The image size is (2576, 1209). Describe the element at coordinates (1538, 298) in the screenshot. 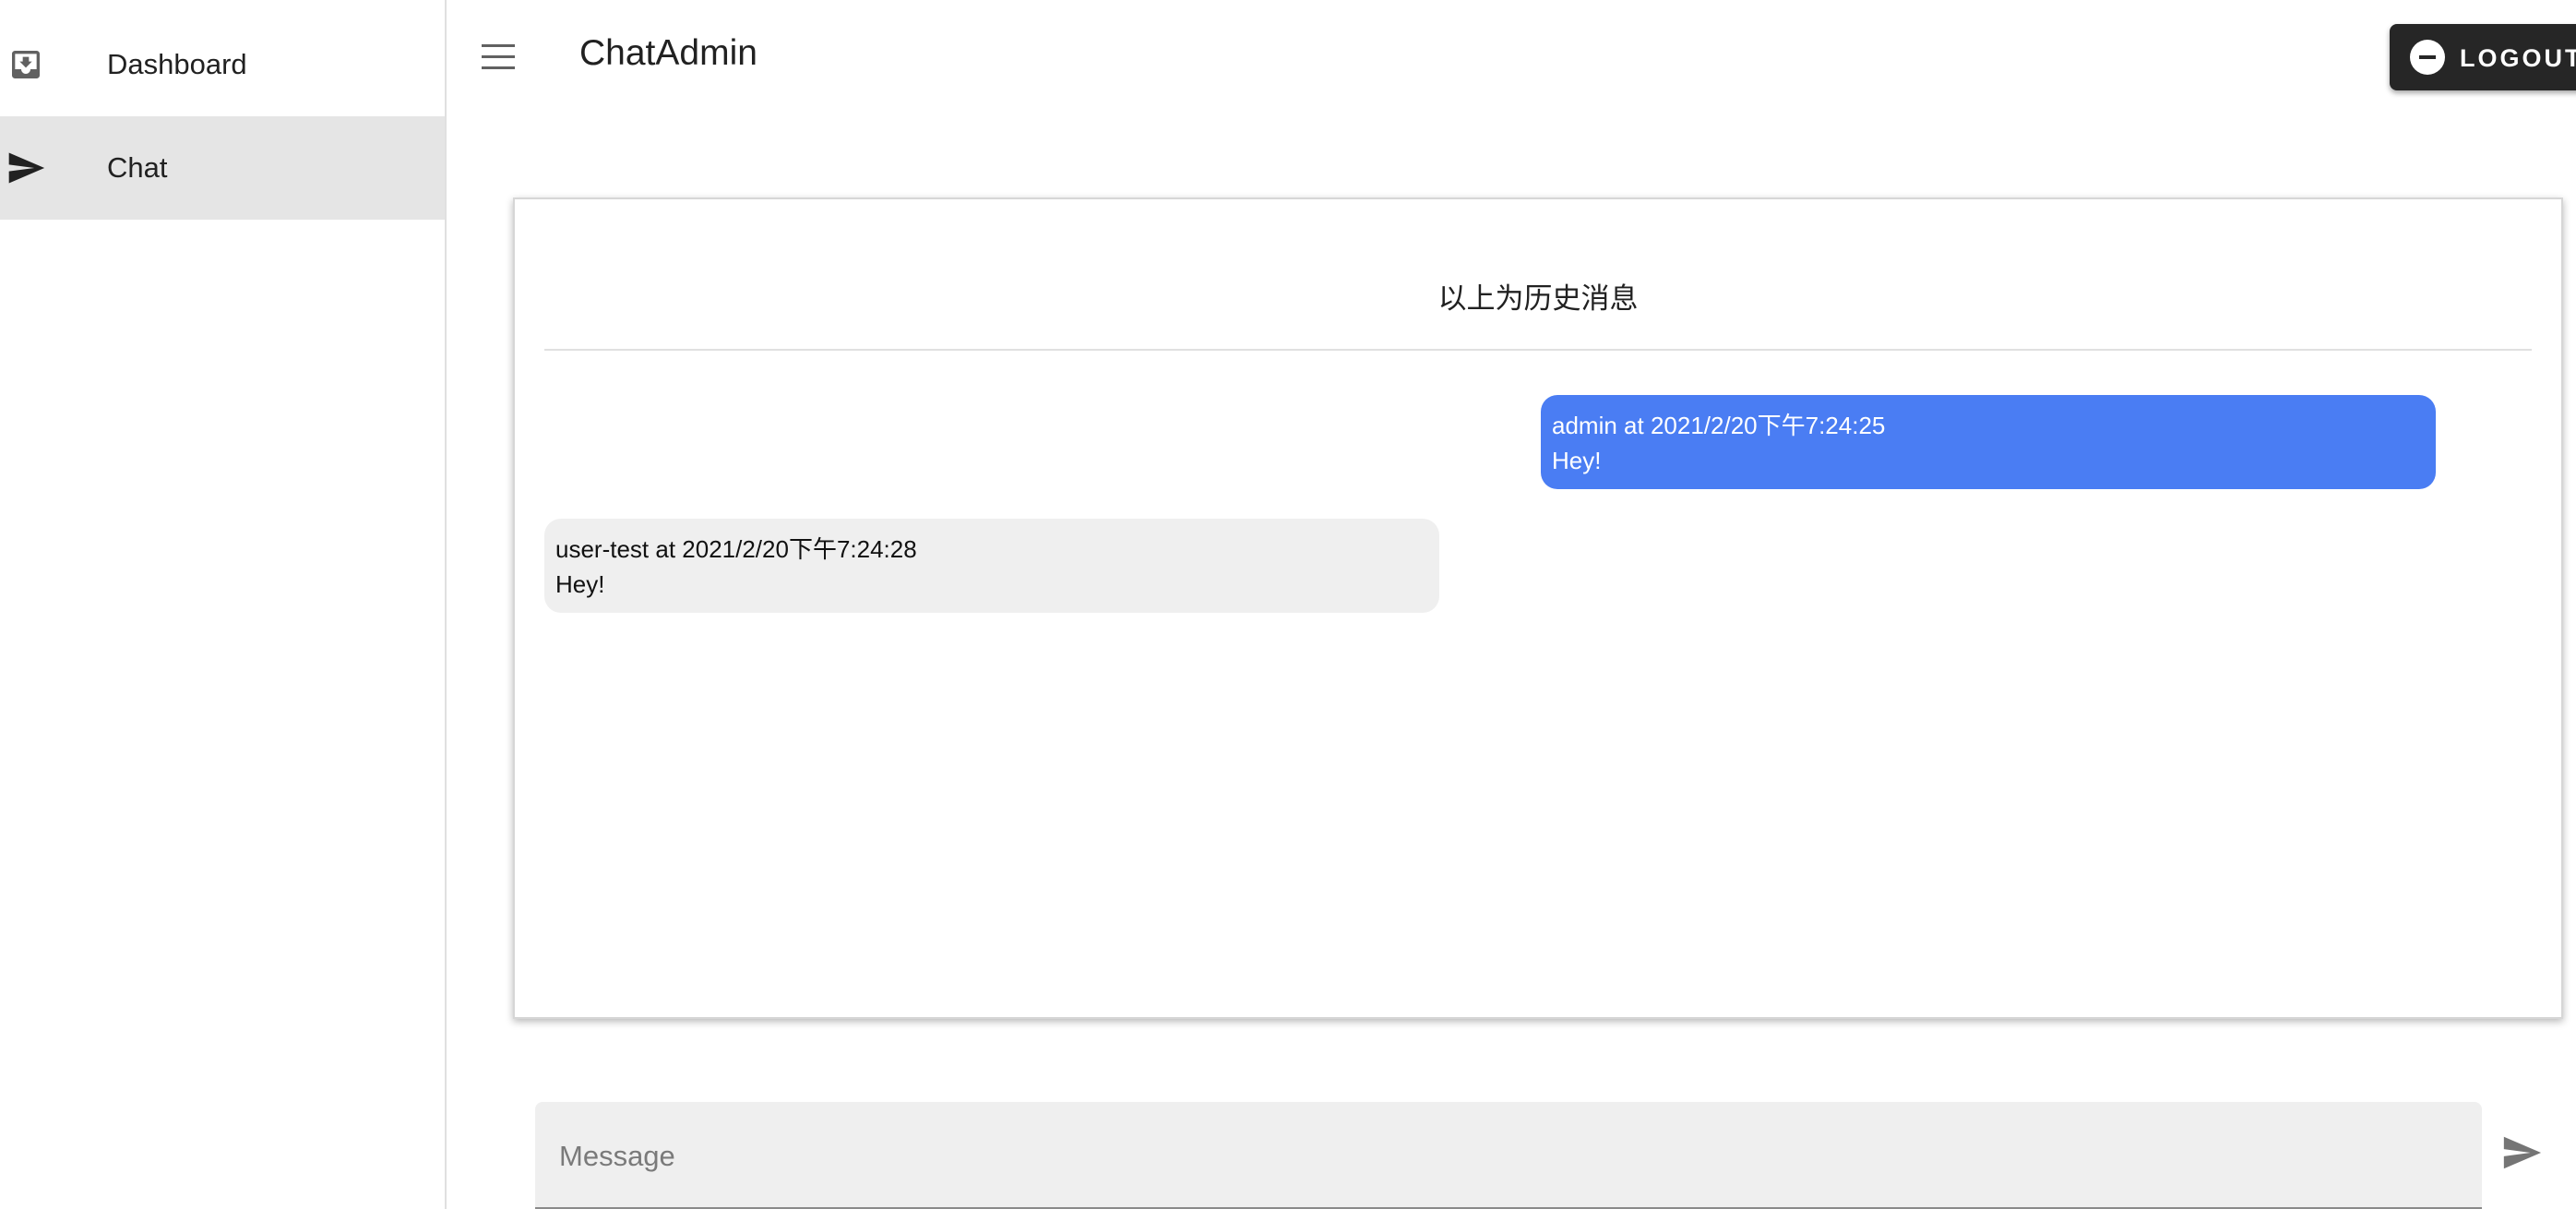

I see `history-label: 以上为历史消息` at that location.